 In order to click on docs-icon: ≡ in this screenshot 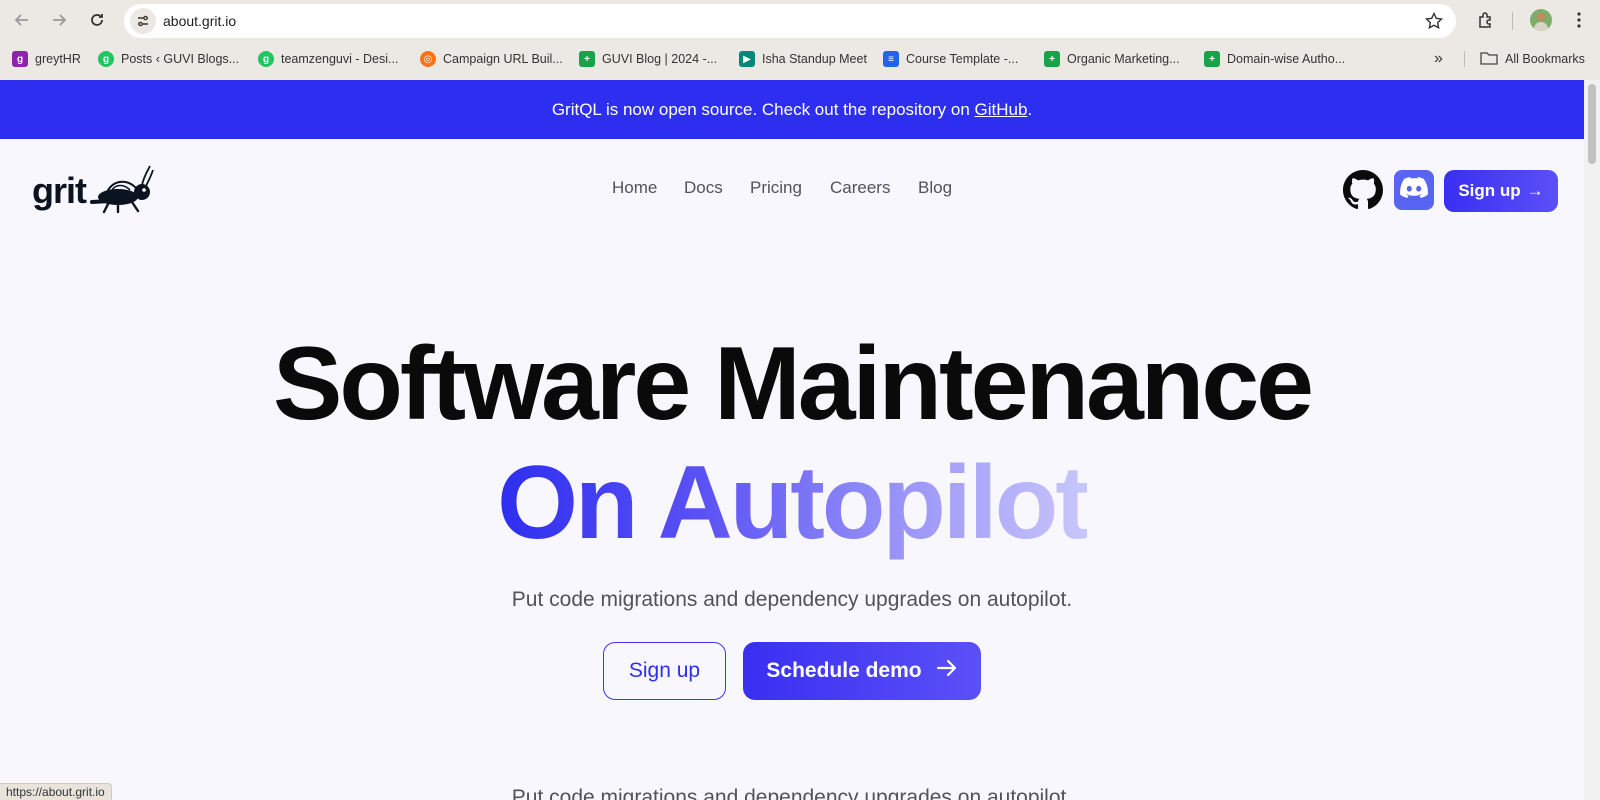, I will do `click(891, 59)`.